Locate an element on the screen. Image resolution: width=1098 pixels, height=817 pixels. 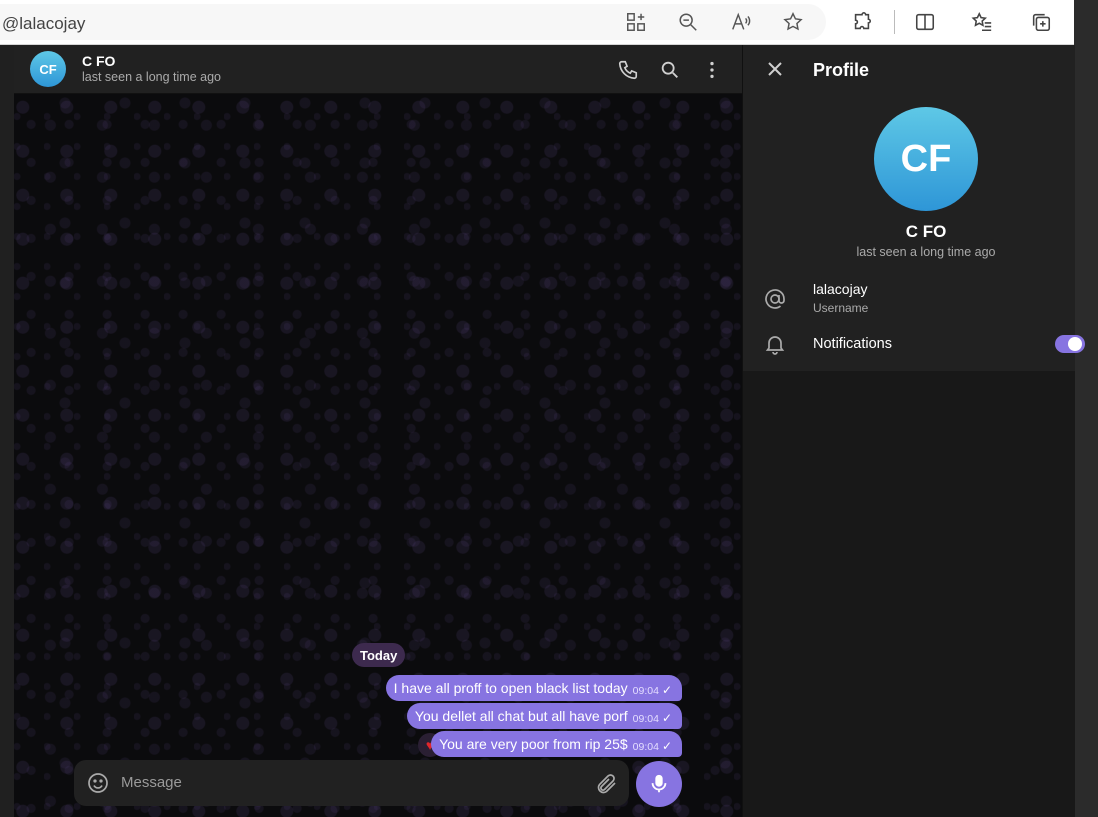
microphone-icon is located at coordinates (659, 783).